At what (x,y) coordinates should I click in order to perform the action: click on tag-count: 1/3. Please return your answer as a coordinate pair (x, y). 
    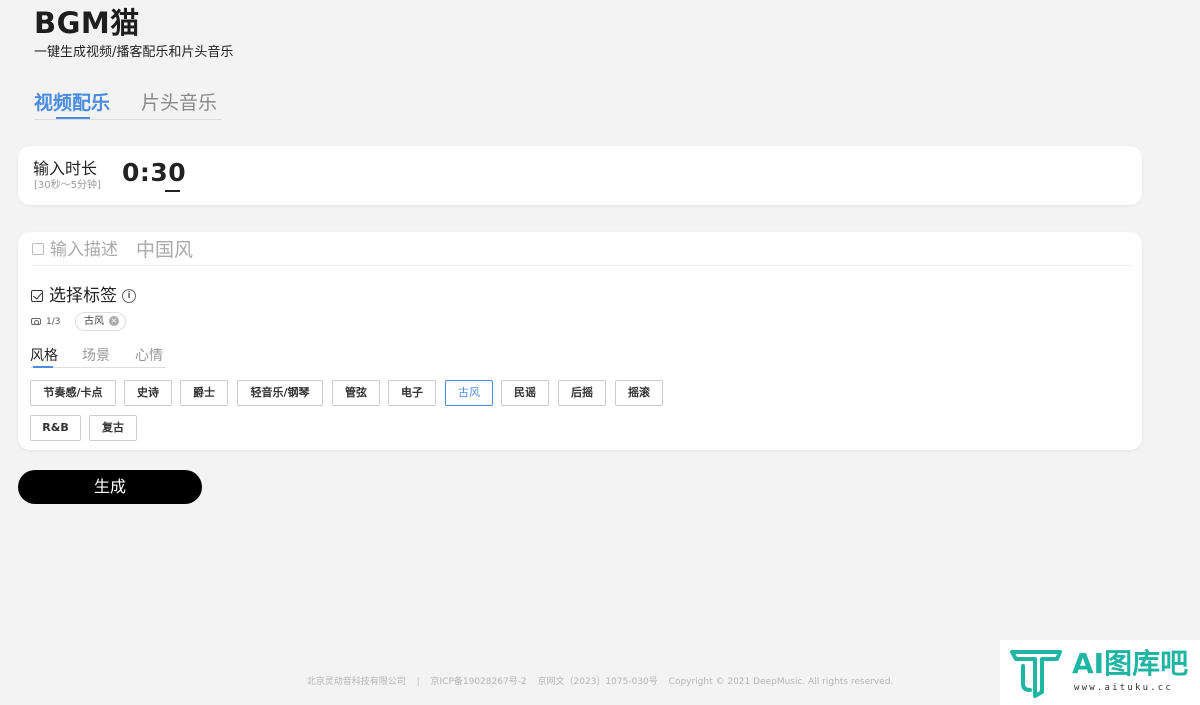
    Looking at the image, I should click on (53, 322).